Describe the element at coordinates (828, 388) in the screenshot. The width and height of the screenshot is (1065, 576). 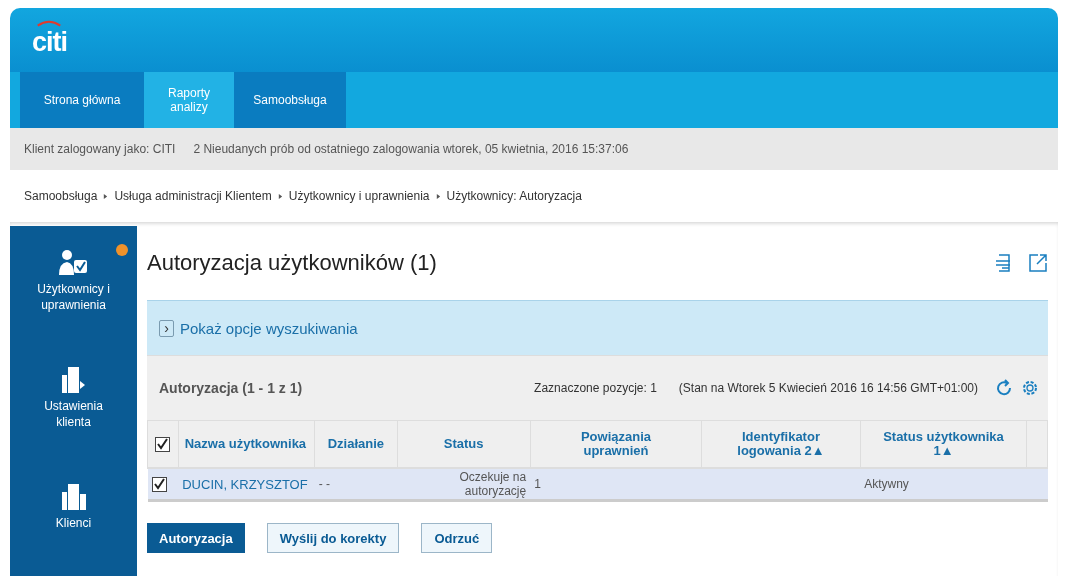
I see `timestamp: (Stan na Wtorek 5 Kwiecień 2016 16 14:56 GMT+01:00)` at that location.